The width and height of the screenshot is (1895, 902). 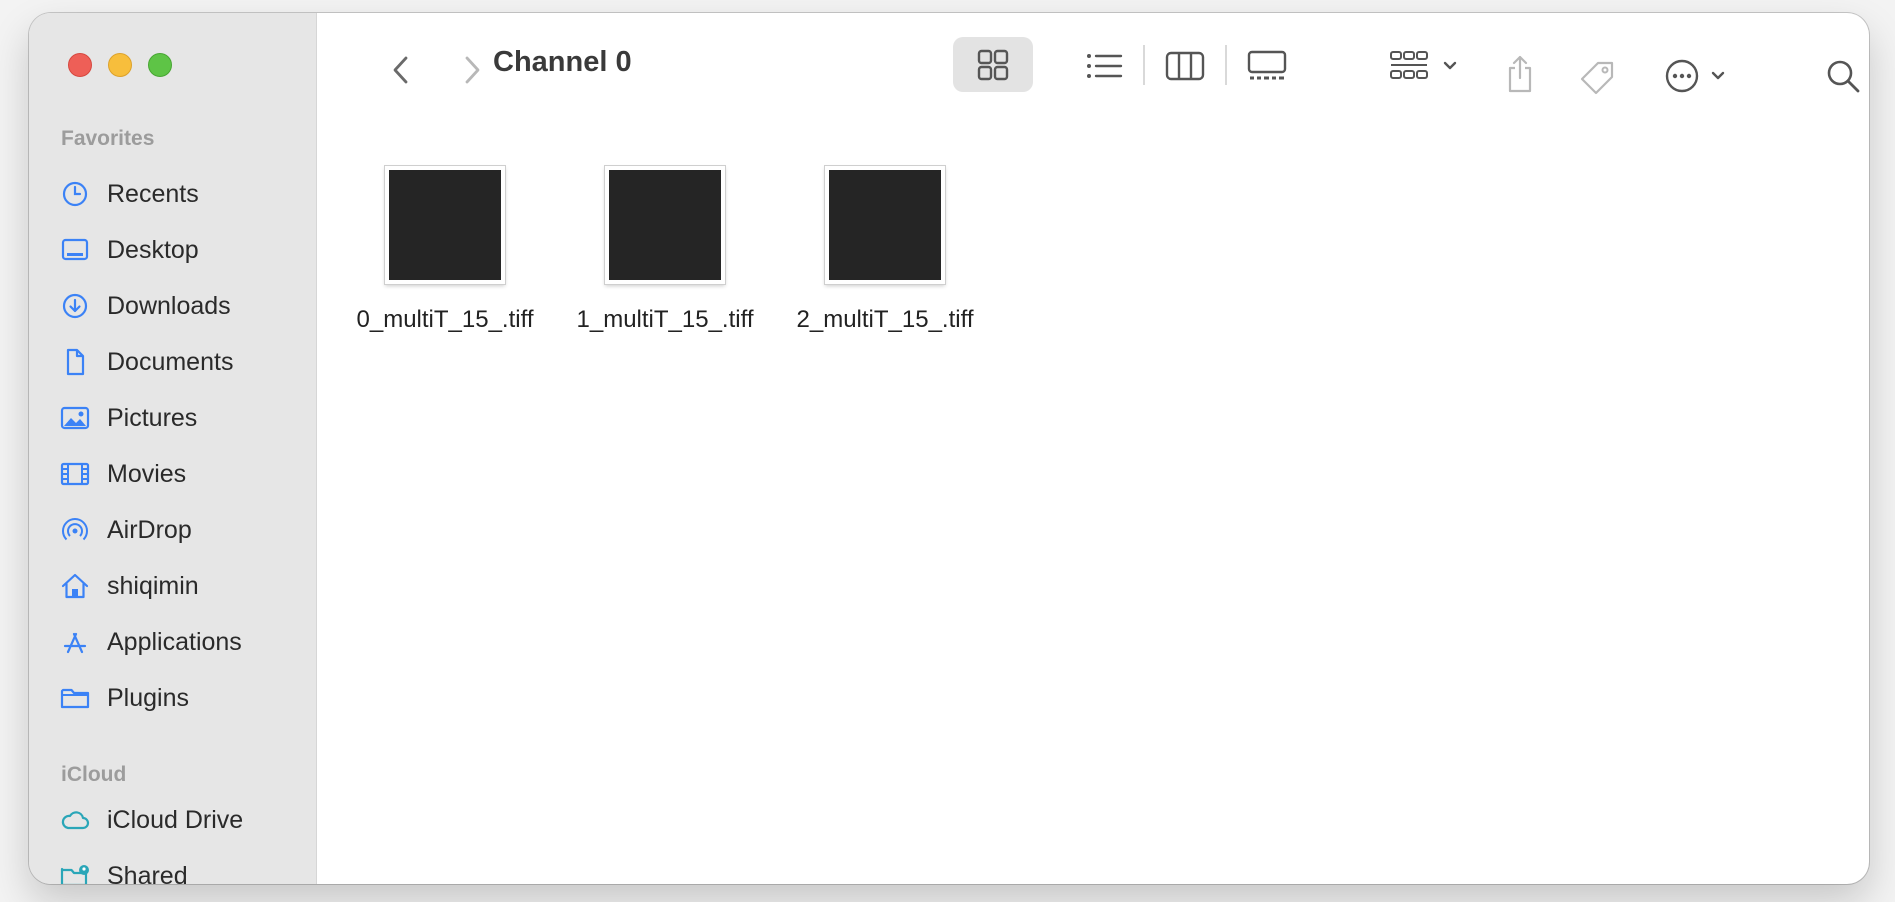 I want to click on sidebar-item-label: Desktop, so click(x=153, y=249).